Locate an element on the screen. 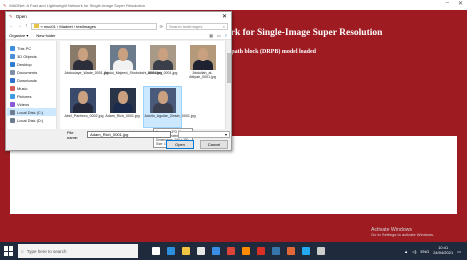 This screenshot has width=467, height=260. store-icon is located at coordinates (201, 251).